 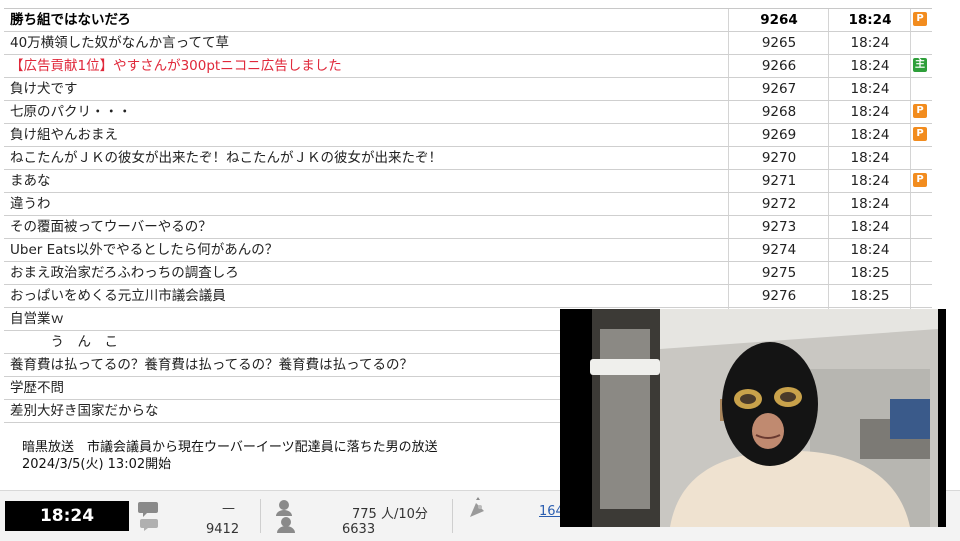 I want to click on comment-count: 9412, so click(x=223, y=529).